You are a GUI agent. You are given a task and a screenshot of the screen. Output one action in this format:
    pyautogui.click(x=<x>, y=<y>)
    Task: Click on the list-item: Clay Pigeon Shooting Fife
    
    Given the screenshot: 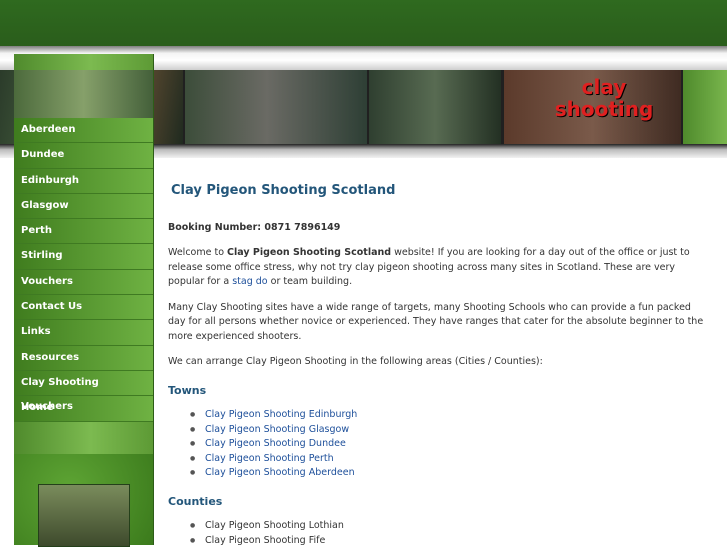 What is the action you would take?
    pyautogui.click(x=449, y=541)
    